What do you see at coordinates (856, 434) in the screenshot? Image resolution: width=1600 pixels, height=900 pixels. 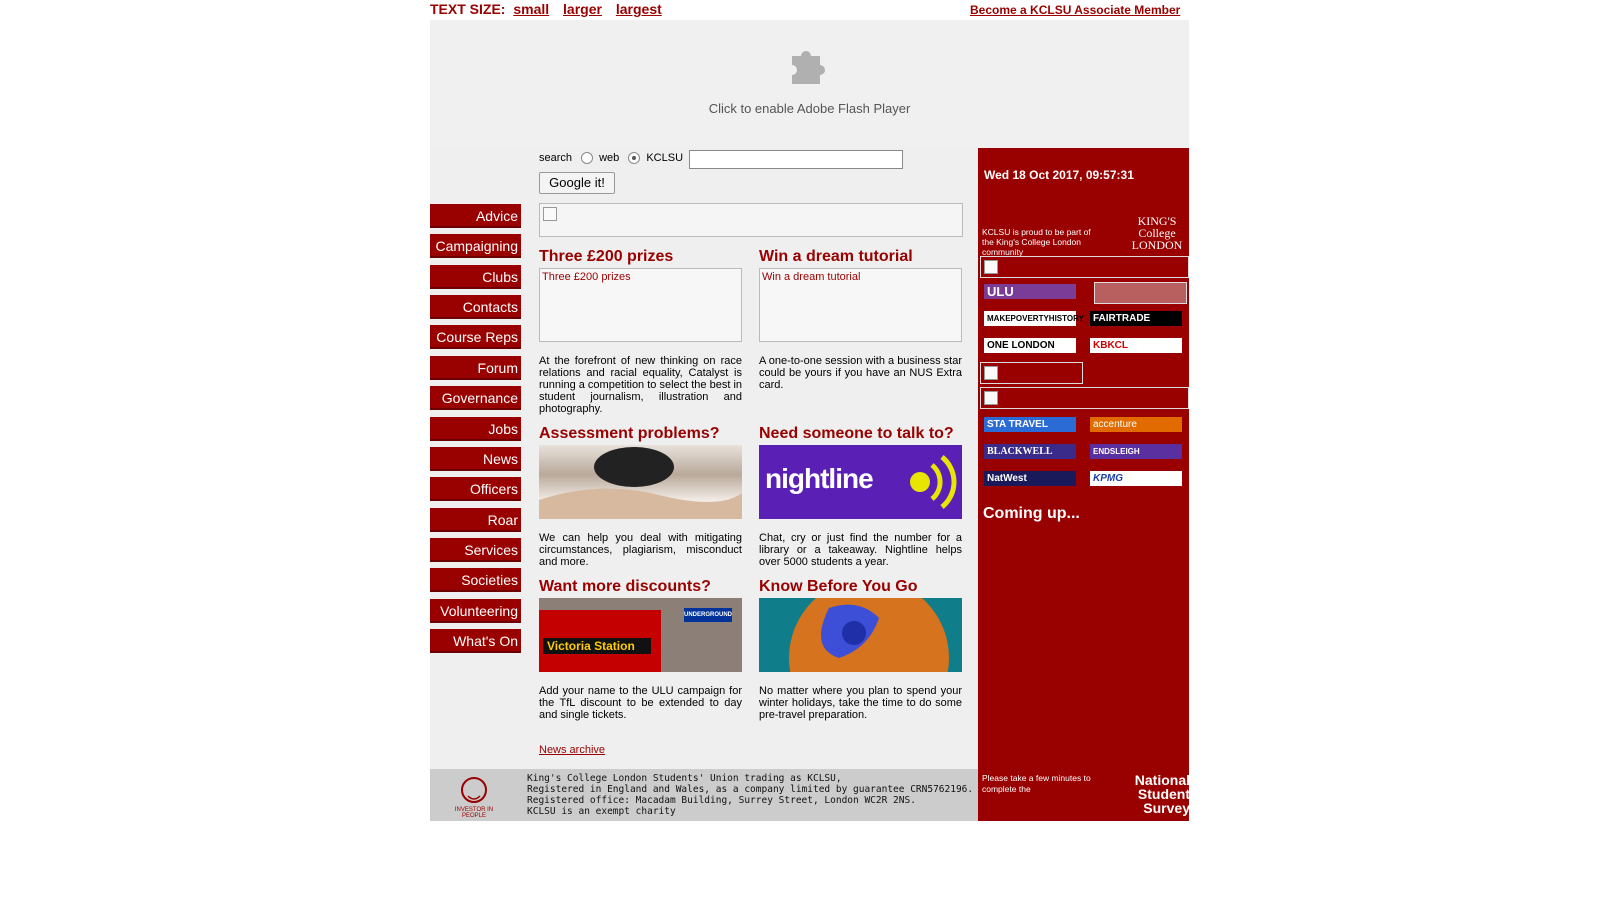 I see `article-title-nightline: Need someone to talk to?` at bounding box center [856, 434].